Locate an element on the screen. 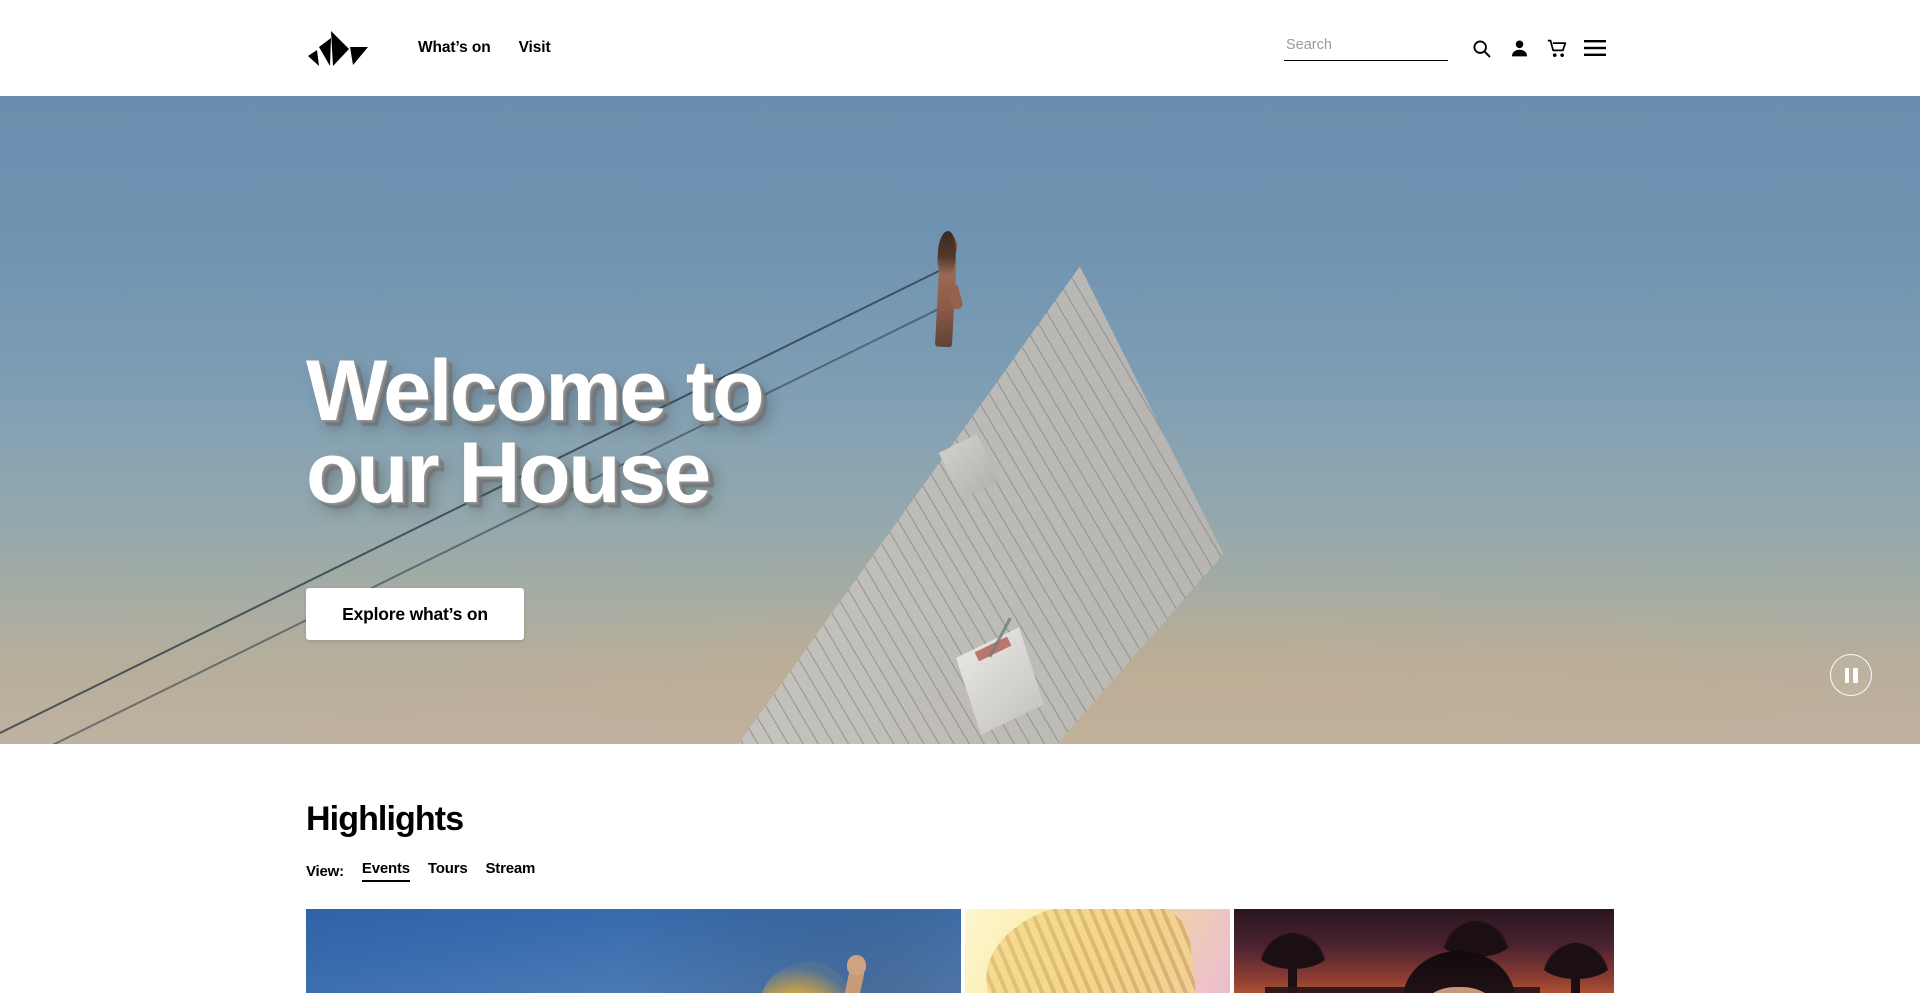 The height and width of the screenshot is (993, 1920). view-filter-bar: View: Events Tours Stream is located at coordinates (960, 871).